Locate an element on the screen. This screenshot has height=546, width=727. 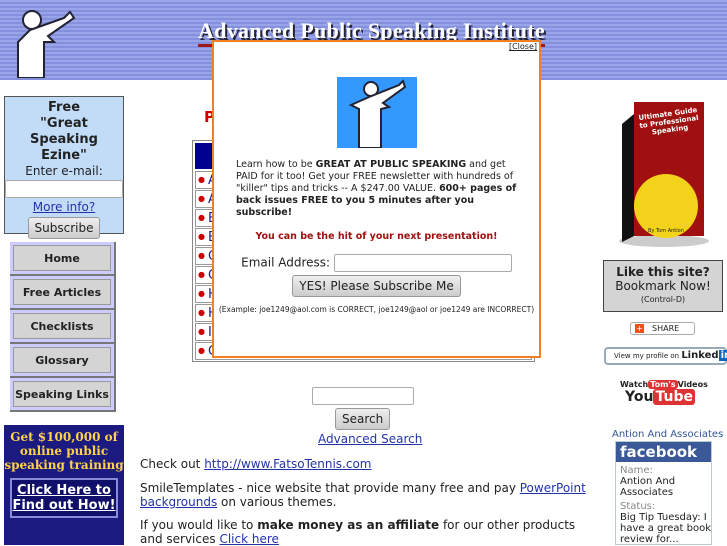
linkedin-icon: in is located at coordinates (722, 355).